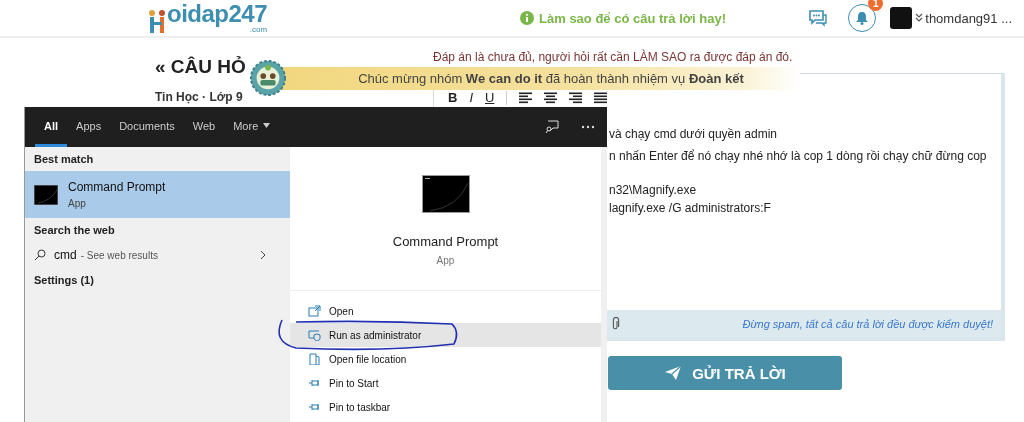 The height and width of the screenshot is (422, 1024). Describe the element at coordinates (119, 255) in the screenshot. I see `web-hint: - See web results` at that location.